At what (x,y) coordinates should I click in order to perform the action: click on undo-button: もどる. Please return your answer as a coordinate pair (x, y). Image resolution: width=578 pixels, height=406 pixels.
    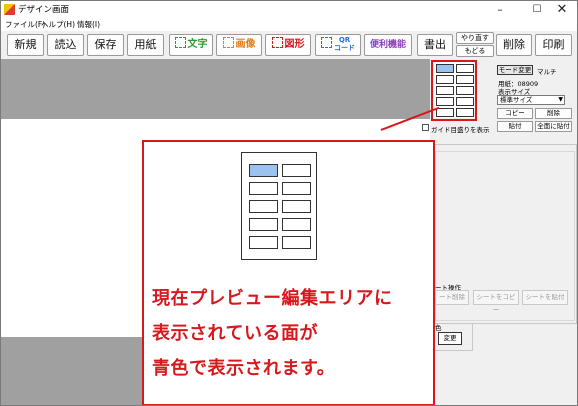
    Looking at the image, I should click on (475, 51).